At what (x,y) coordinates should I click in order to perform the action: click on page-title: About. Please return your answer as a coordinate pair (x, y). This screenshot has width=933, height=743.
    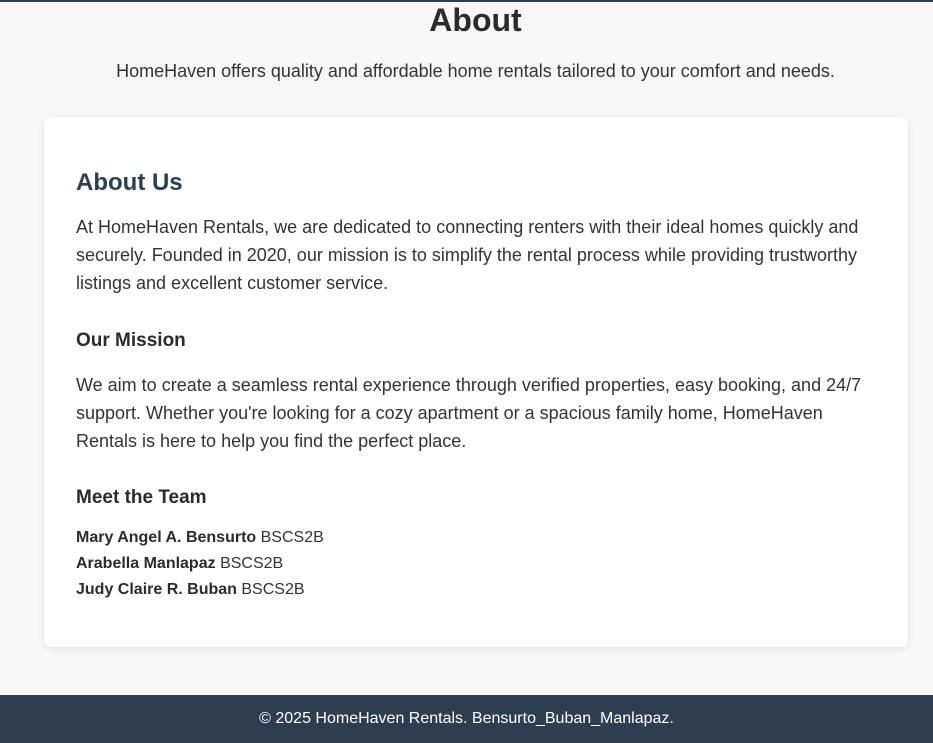
    Looking at the image, I should click on (475, 20).